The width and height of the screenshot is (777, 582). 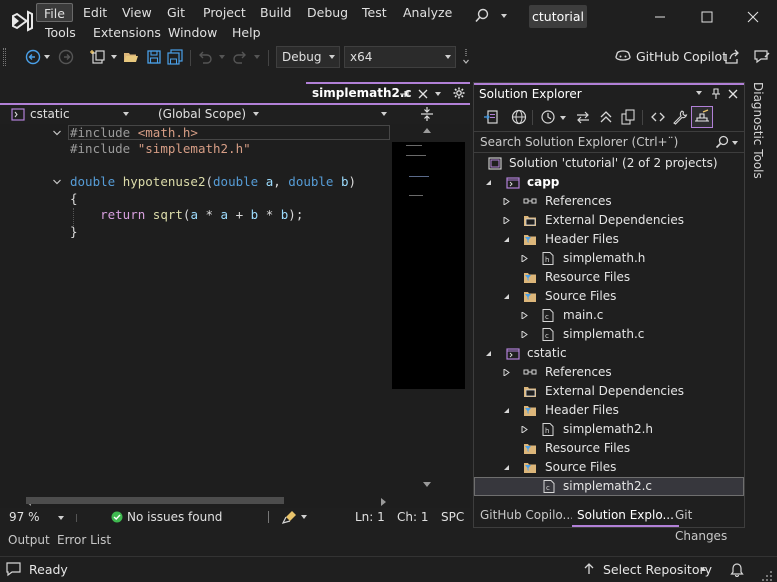 I want to click on save-icon, so click(x=154, y=57).